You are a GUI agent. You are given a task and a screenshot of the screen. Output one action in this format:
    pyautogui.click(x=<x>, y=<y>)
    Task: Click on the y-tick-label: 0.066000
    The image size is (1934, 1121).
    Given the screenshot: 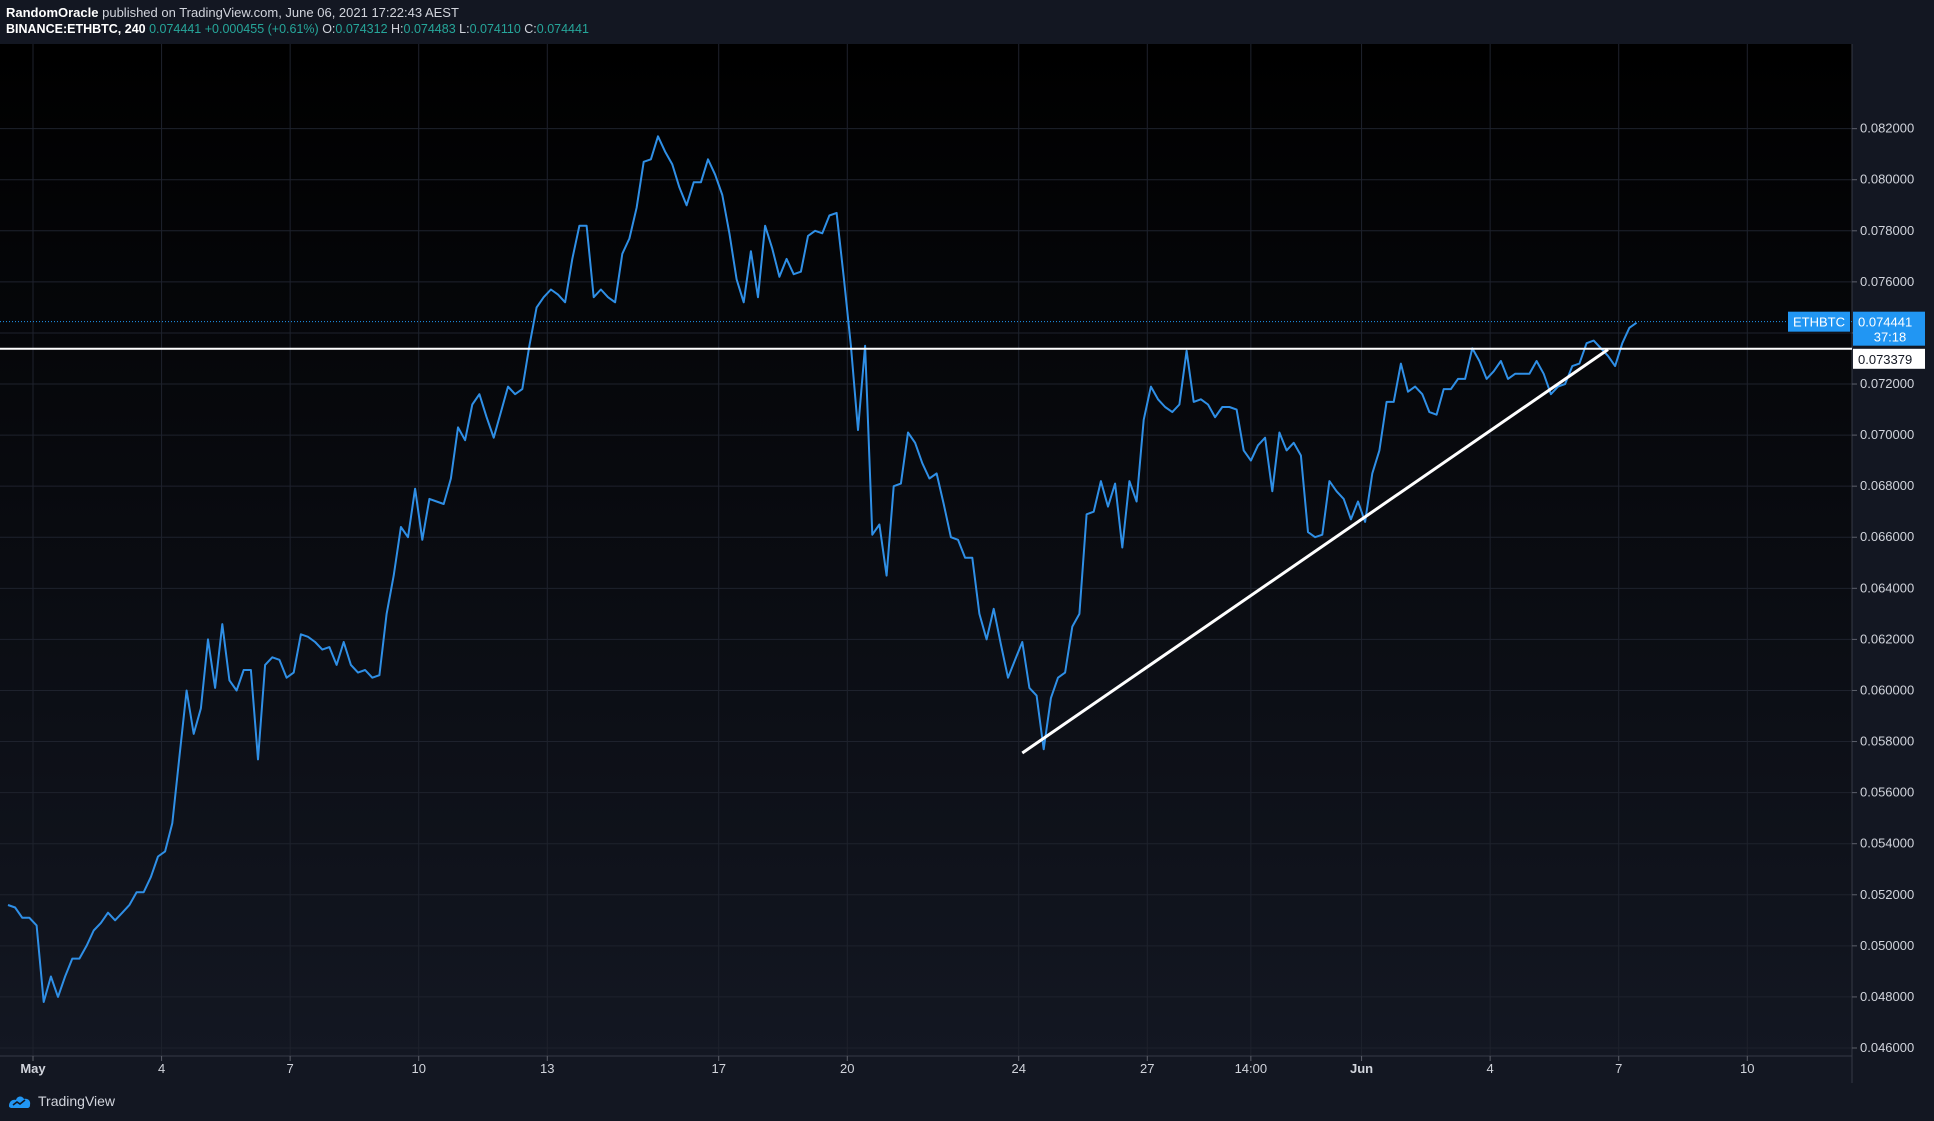 What is the action you would take?
    pyautogui.click(x=1887, y=536)
    